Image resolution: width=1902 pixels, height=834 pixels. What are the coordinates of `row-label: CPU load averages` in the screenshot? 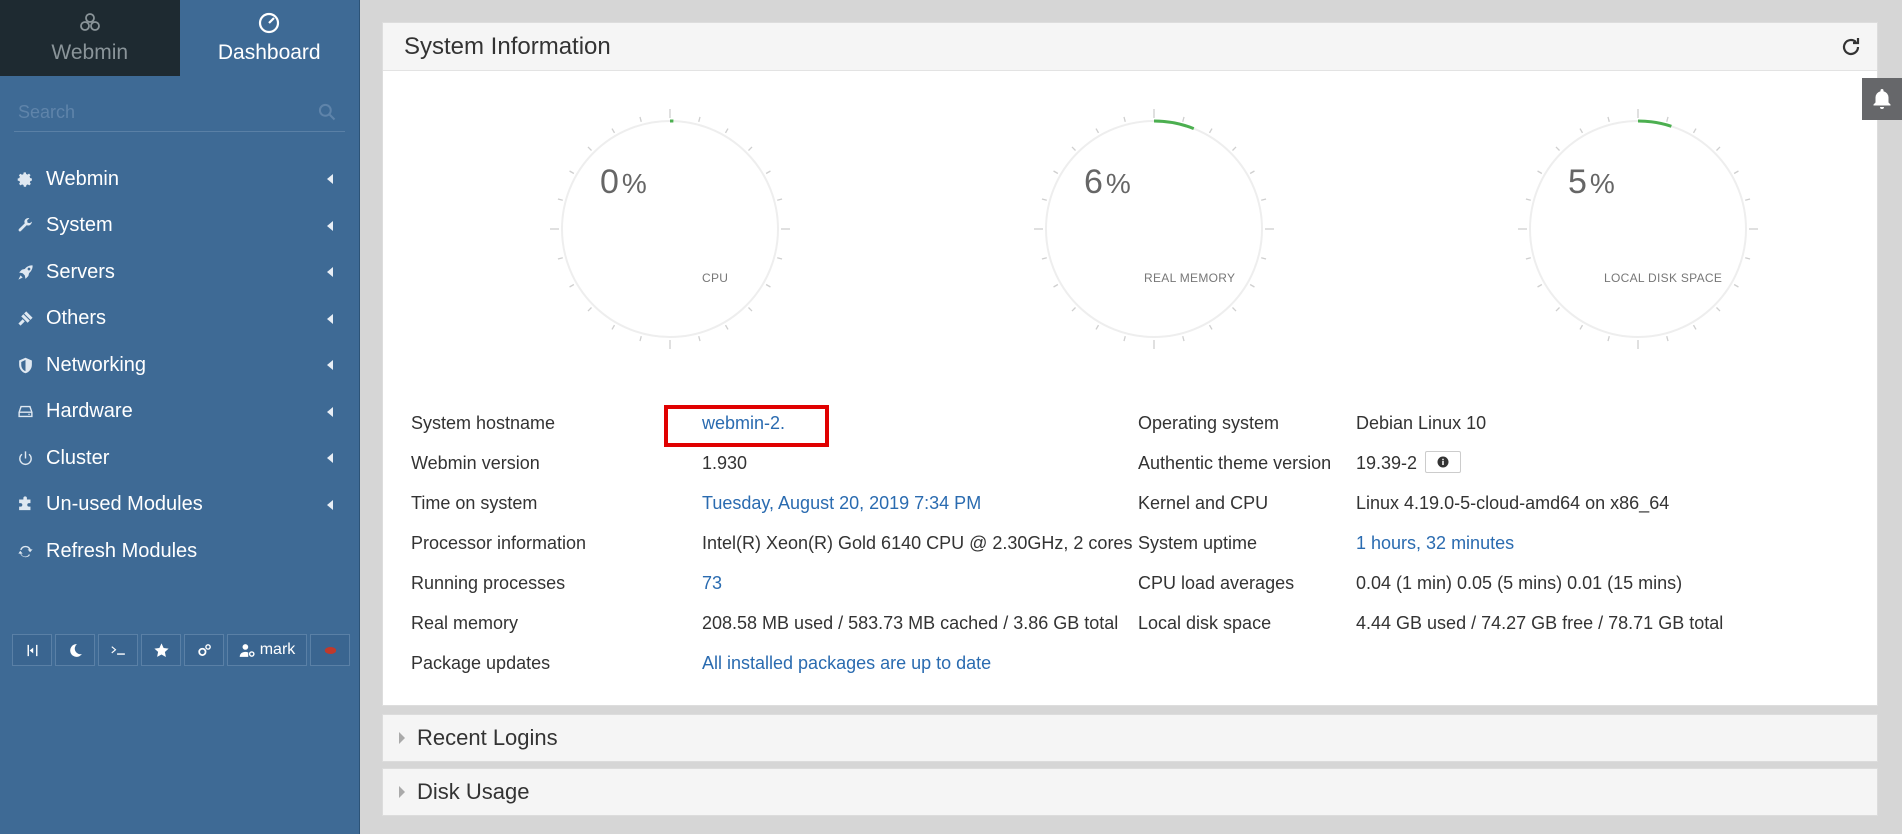 It's located at (1216, 583).